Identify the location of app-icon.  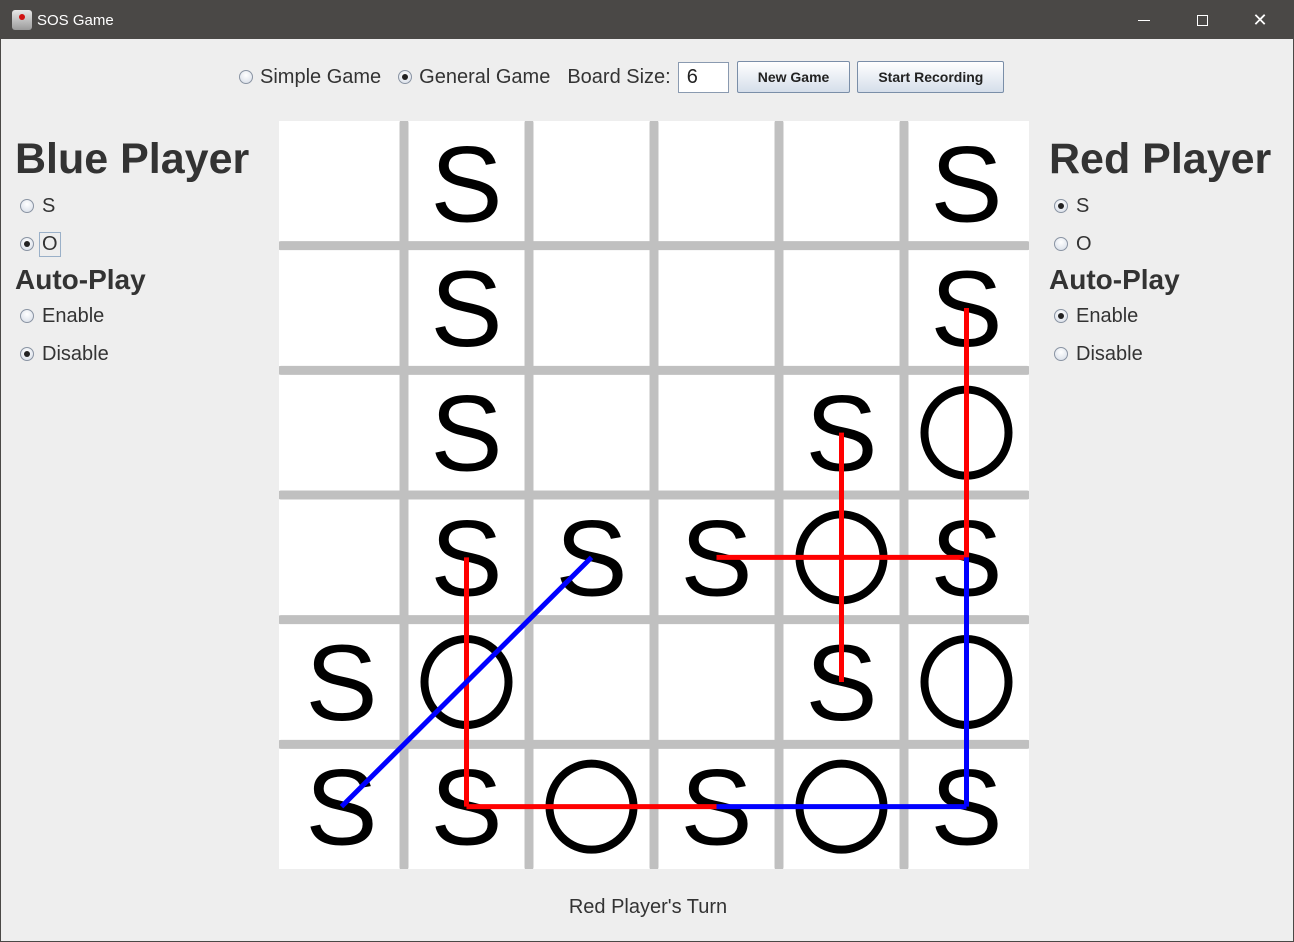
(22, 20).